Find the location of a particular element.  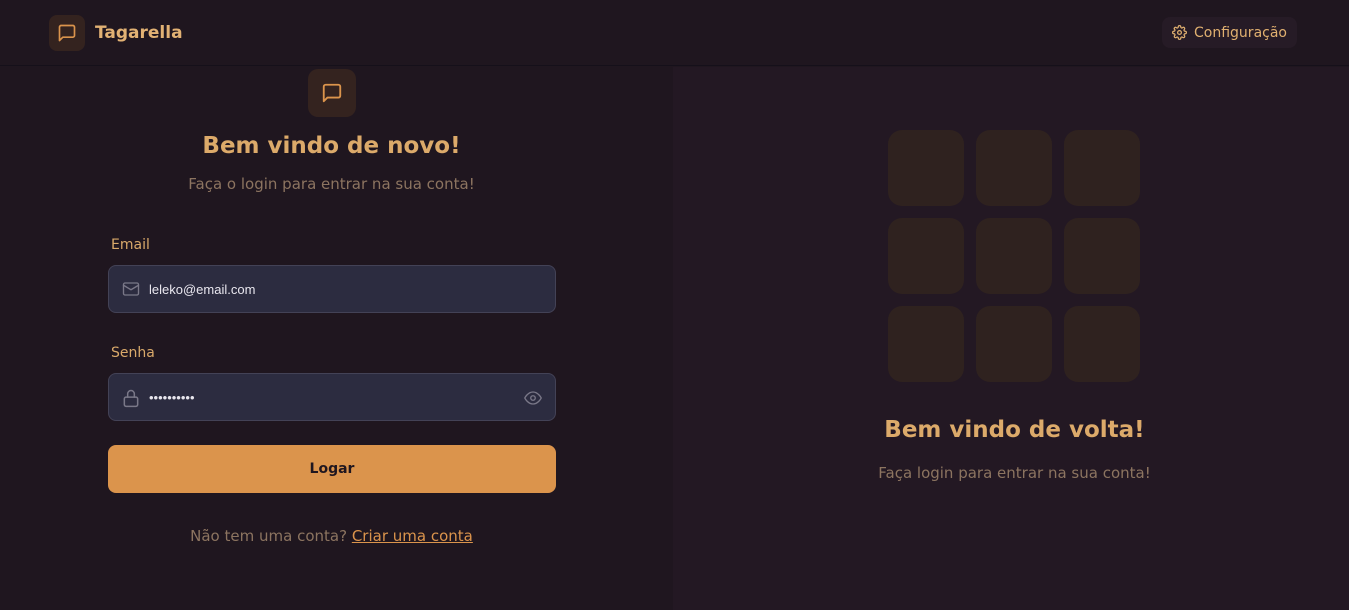

create-account-link: Criar uma conta is located at coordinates (412, 536).